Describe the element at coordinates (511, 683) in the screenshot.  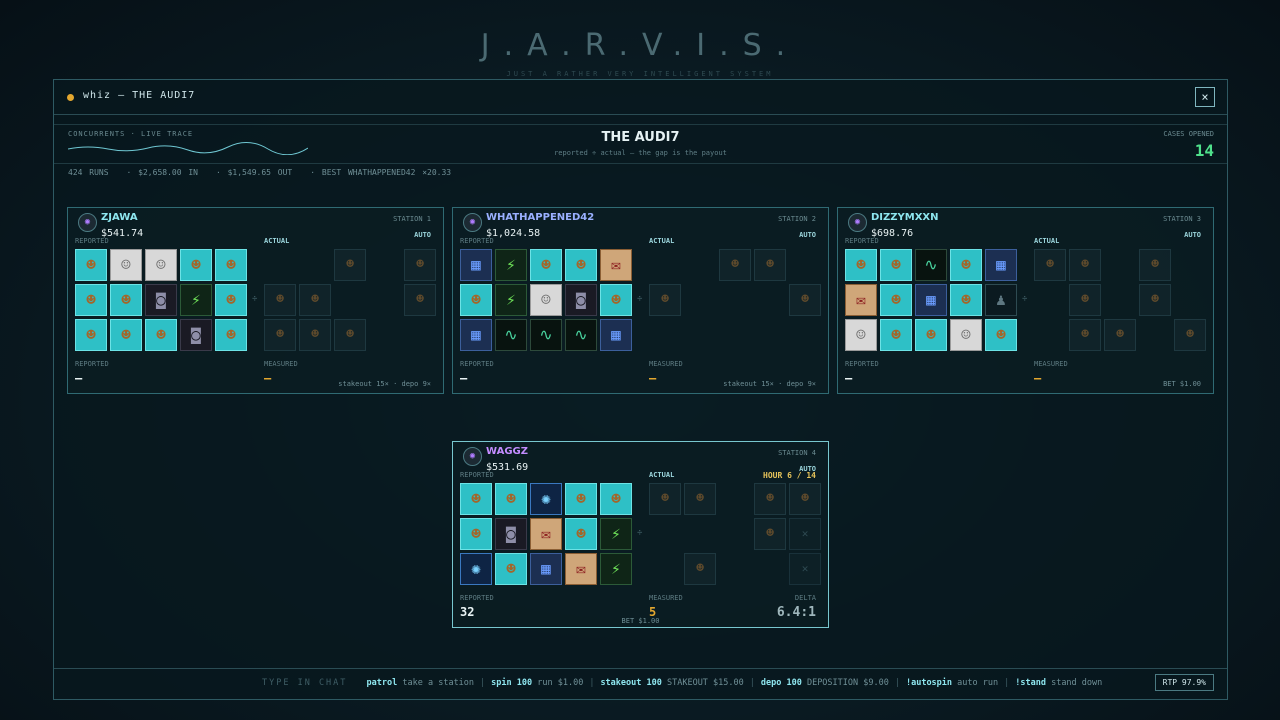
I see `chat-command: spin 100` at that location.